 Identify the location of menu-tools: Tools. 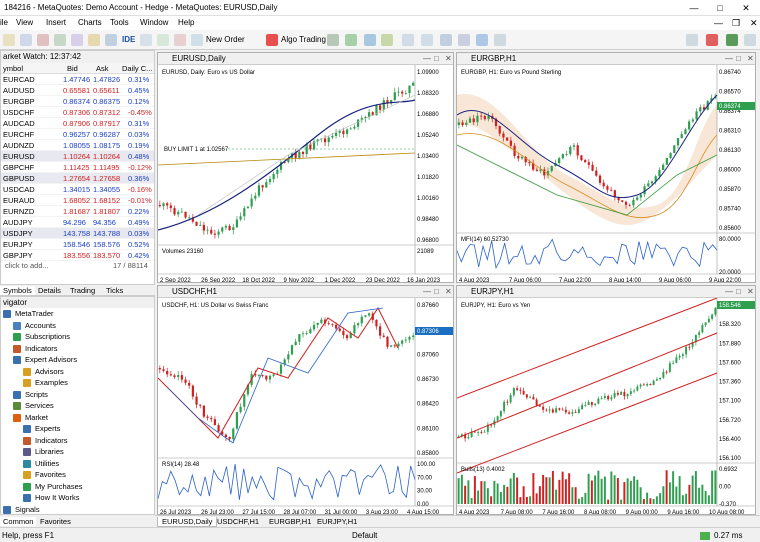
(119, 22).